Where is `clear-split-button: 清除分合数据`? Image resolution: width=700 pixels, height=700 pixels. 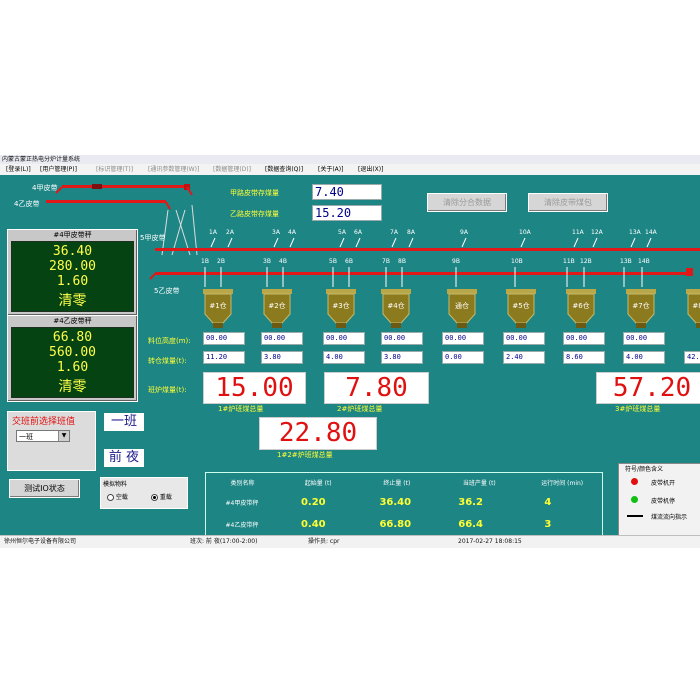
clear-split-button: 清除分合数据 is located at coordinates (467, 202).